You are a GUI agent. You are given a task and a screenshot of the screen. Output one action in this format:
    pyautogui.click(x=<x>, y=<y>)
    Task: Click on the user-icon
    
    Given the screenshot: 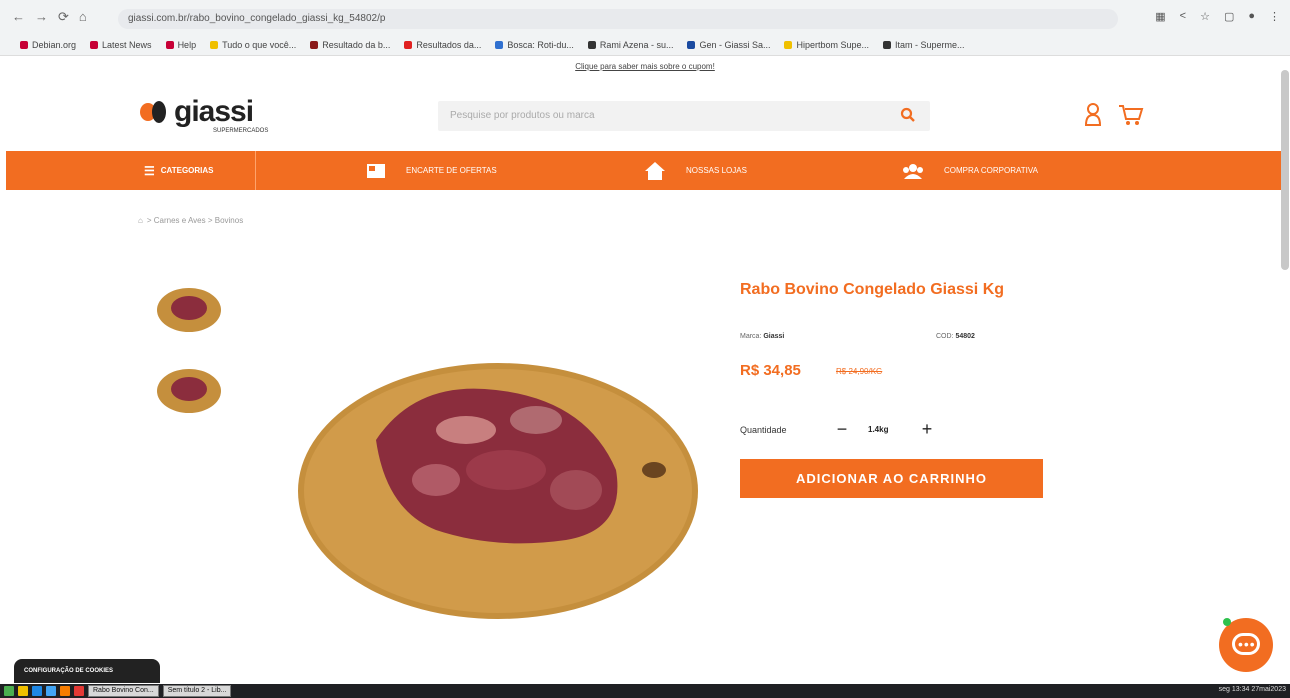 What is the action you would take?
    pyautogui.click(x=1093, y=114)
    